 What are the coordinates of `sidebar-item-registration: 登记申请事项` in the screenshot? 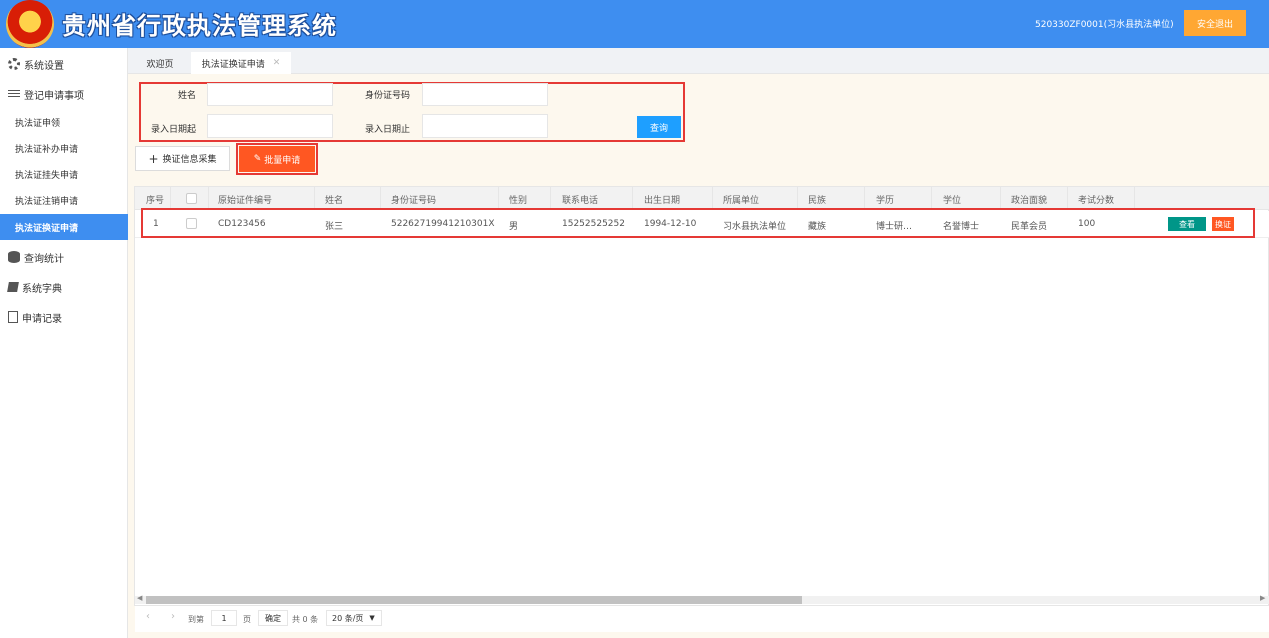 It's located at (64, 94).